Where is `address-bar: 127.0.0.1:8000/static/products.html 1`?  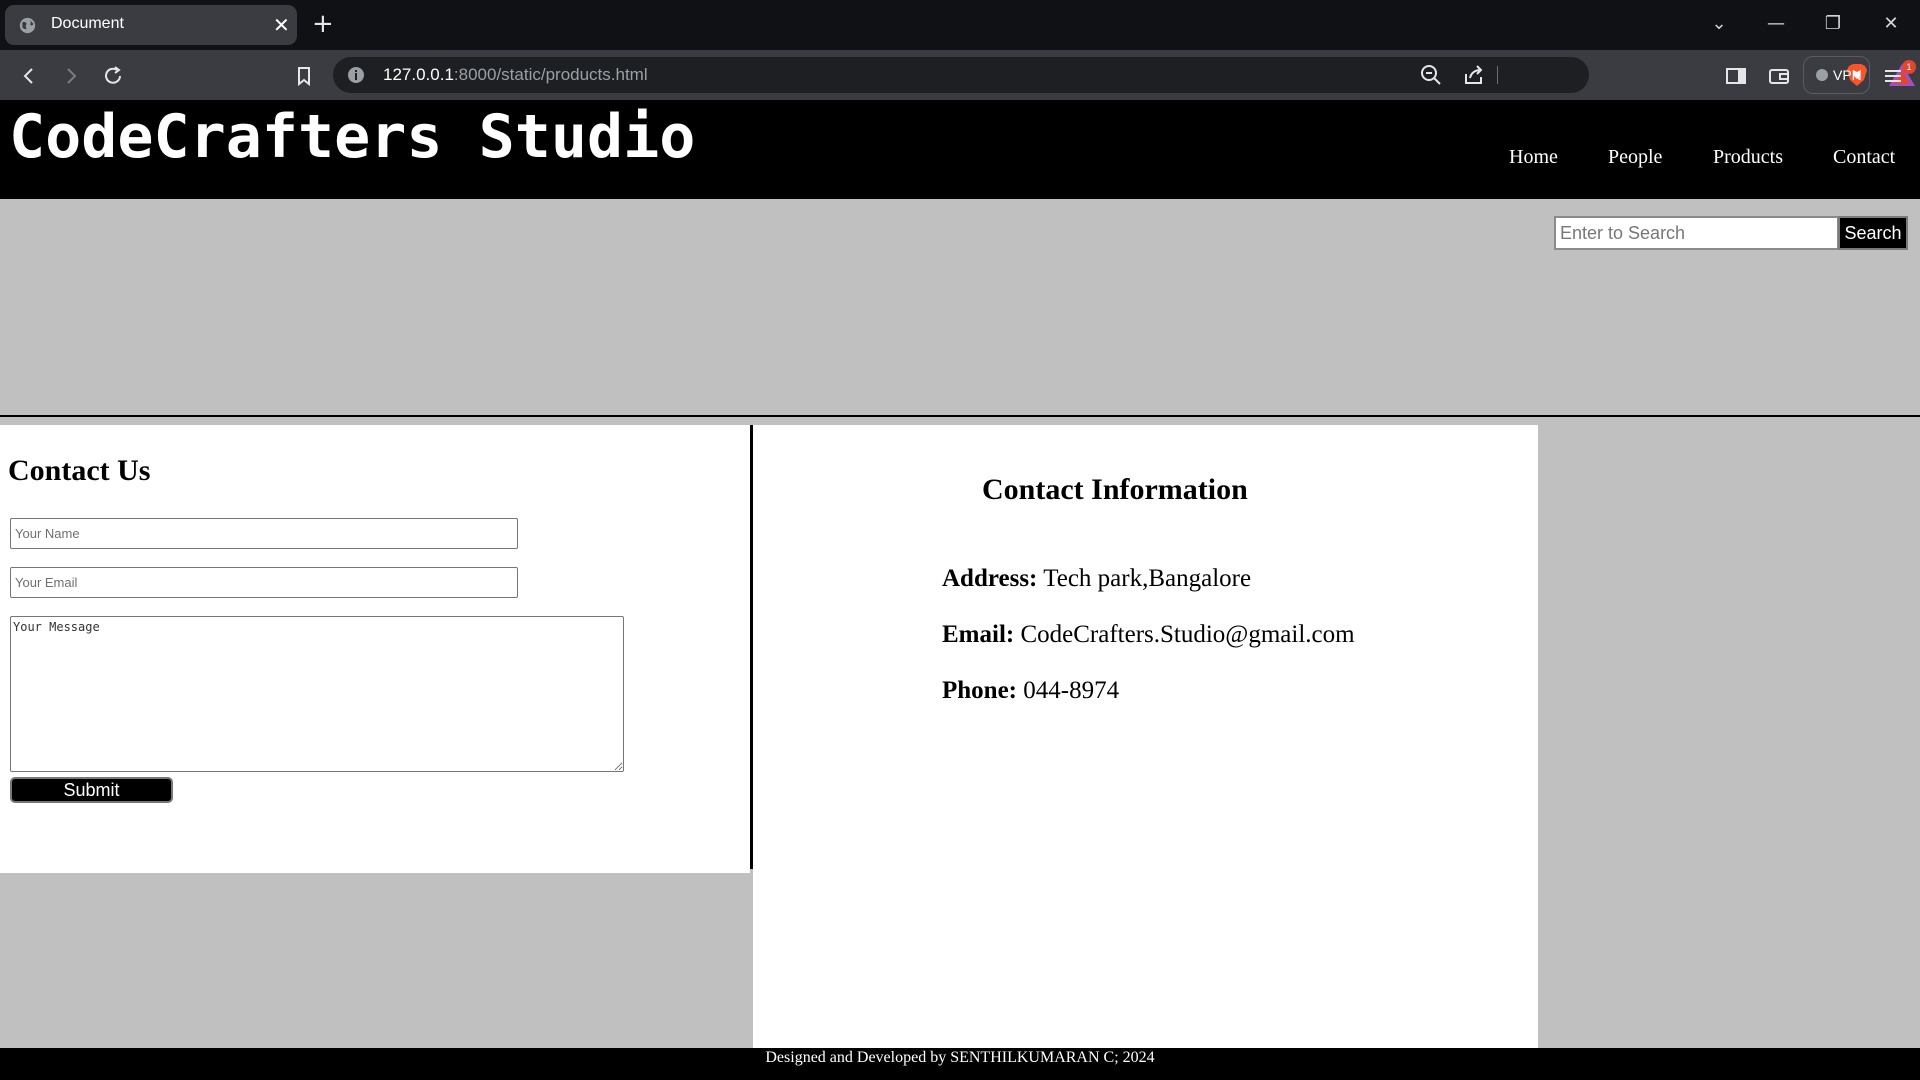
address-bar: 127.0.0.1:8000/static/products.html 1 is located at coordinates (1124, 75).